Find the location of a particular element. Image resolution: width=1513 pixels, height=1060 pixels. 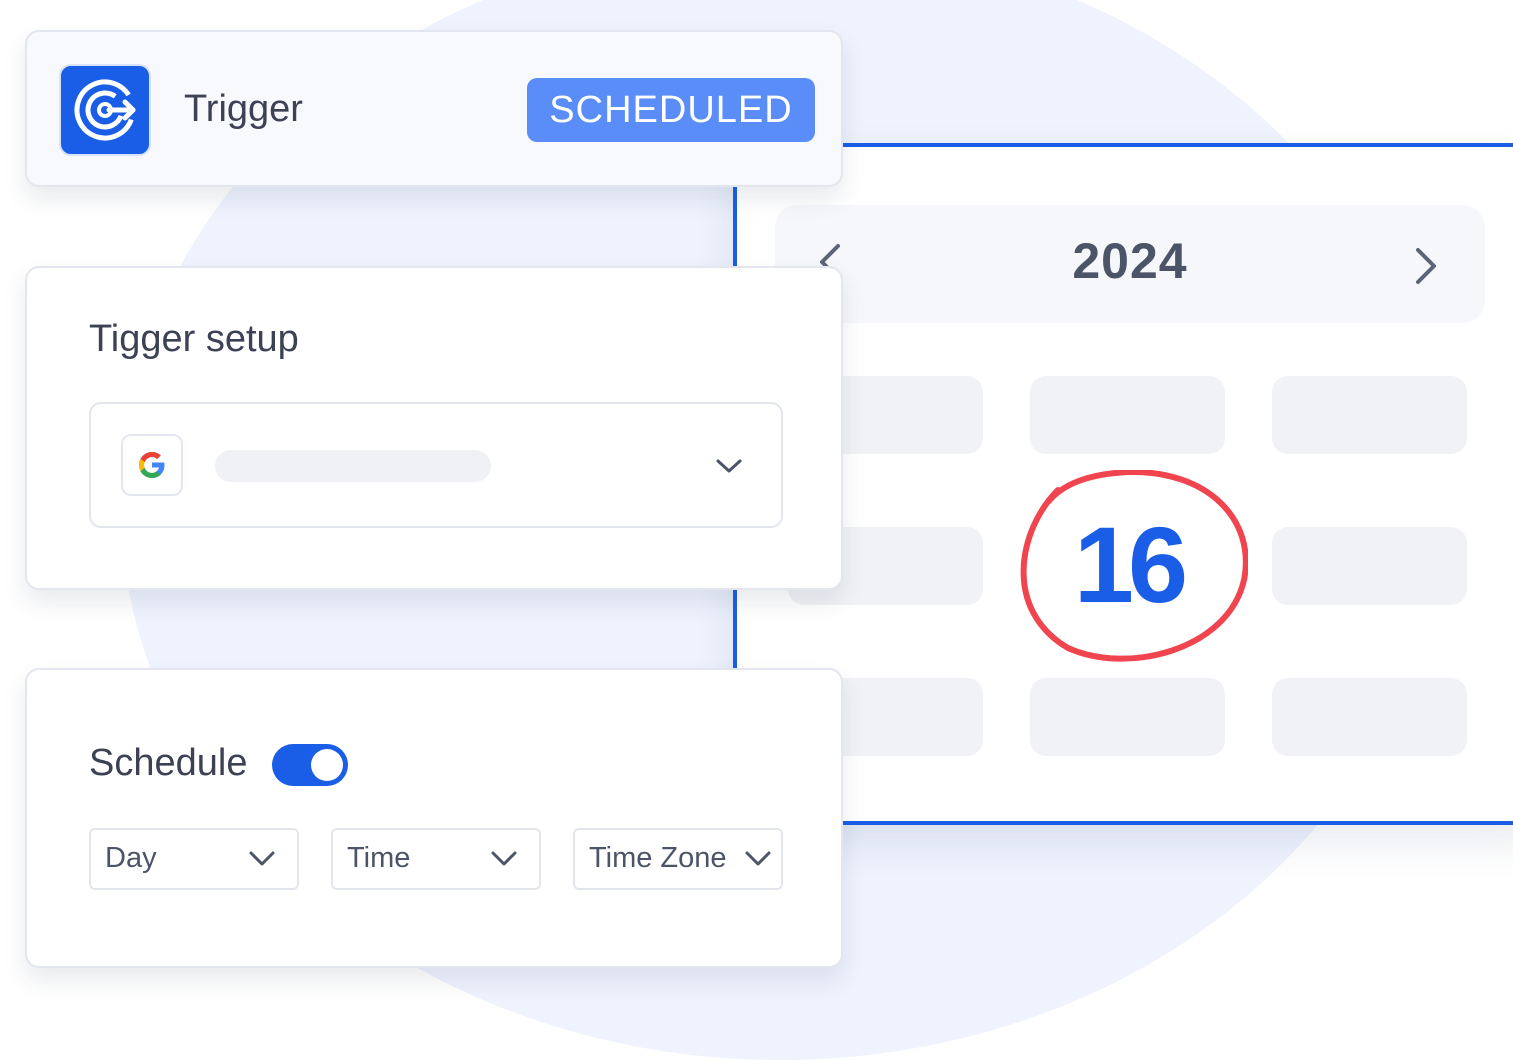

trigger-title: Trigger is located at coordinates (243, 109).